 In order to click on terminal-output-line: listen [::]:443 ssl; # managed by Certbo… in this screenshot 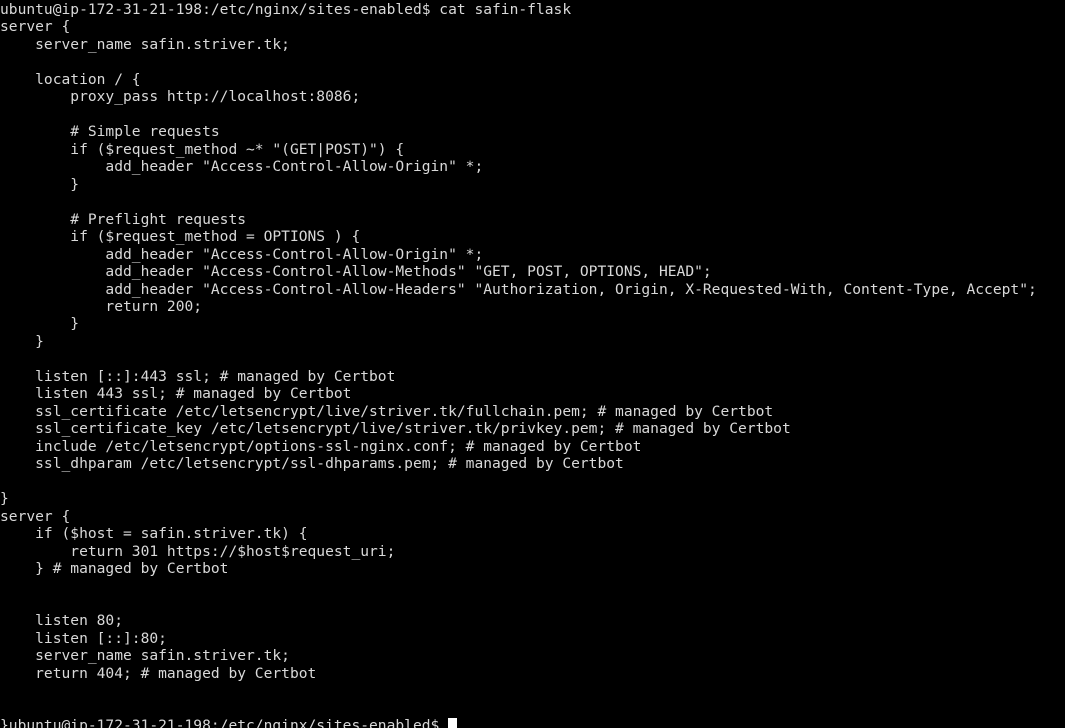, I will do `click(198, 376)`.